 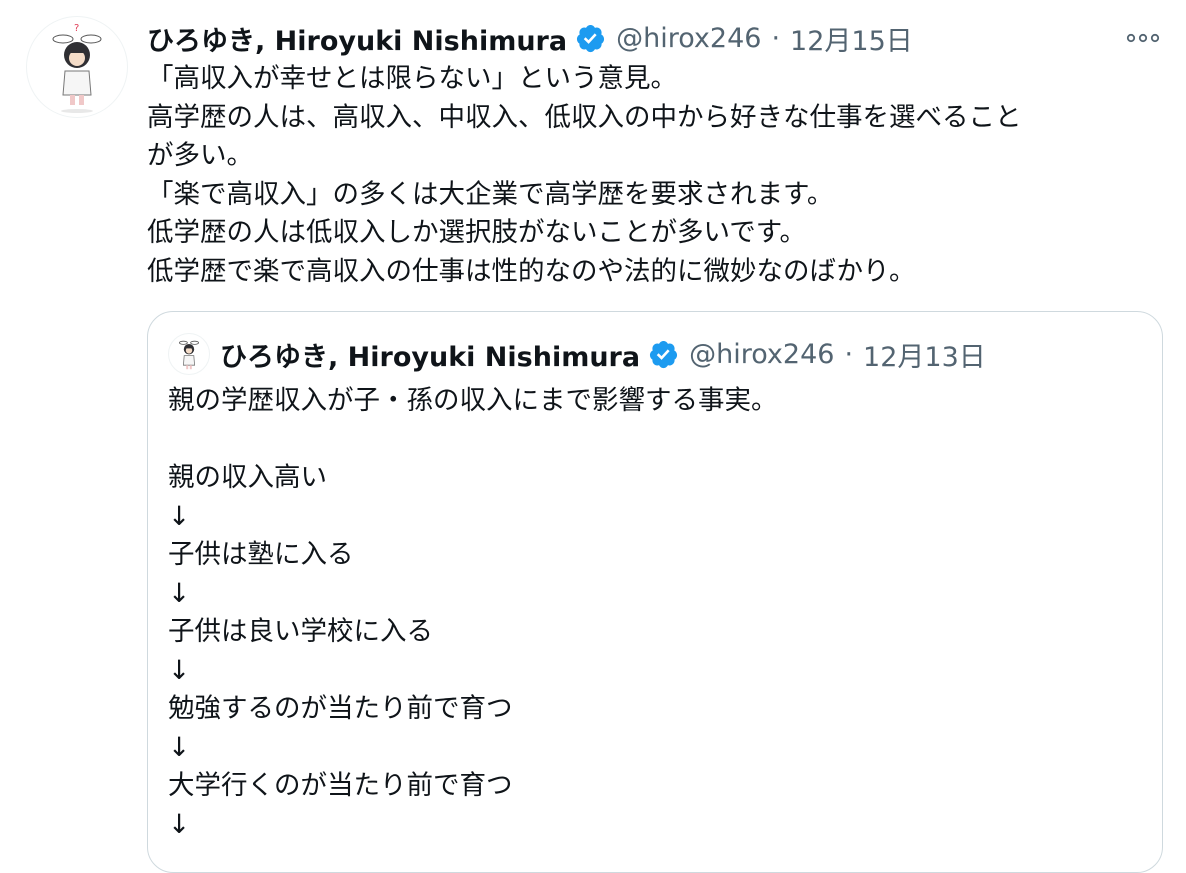 I want to click on author-handle: @hirox246, so click(x=688, y=38).